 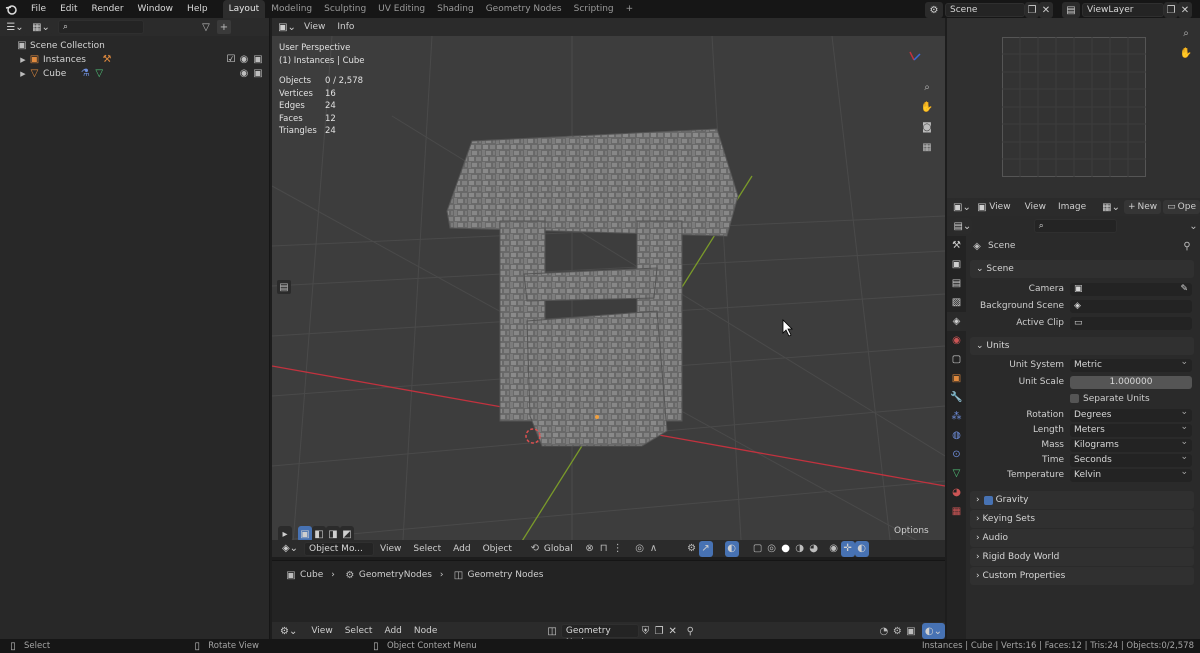 I want to click on node-view-menu: View, so click(x=321, y=631).